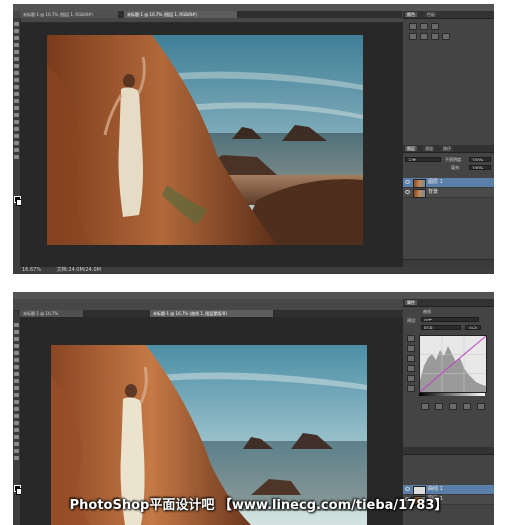  Describe the element at coordinates (431, 14) in the screenshot. I see `tab-swatches: 色板` at that location.